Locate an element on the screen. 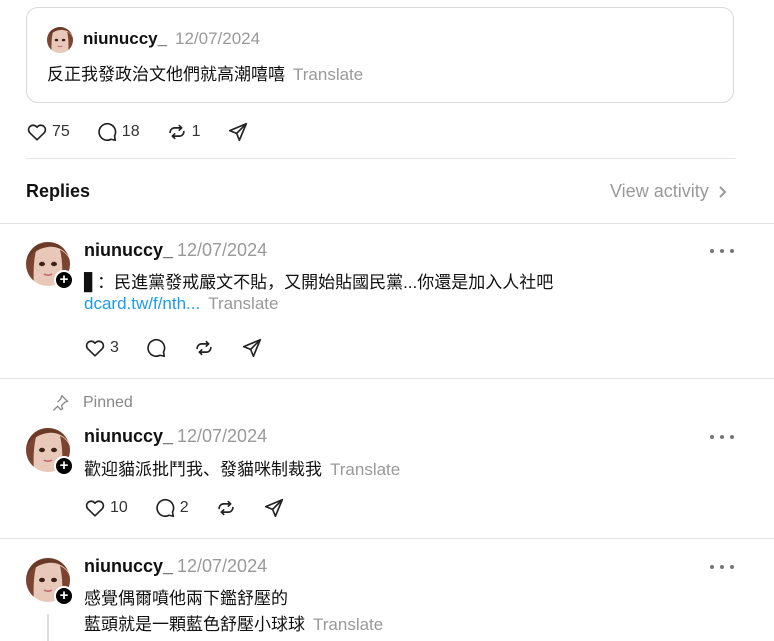 This screenshot has height=641, width=774. like-button: 75 is located at coordinates (48, 132).